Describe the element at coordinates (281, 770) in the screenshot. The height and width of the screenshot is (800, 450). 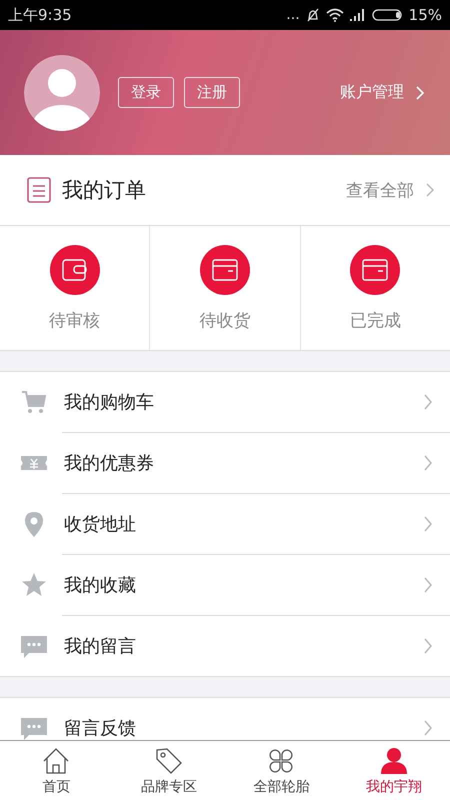
I see `tab-bar-item: 全部轮胎` at that location.